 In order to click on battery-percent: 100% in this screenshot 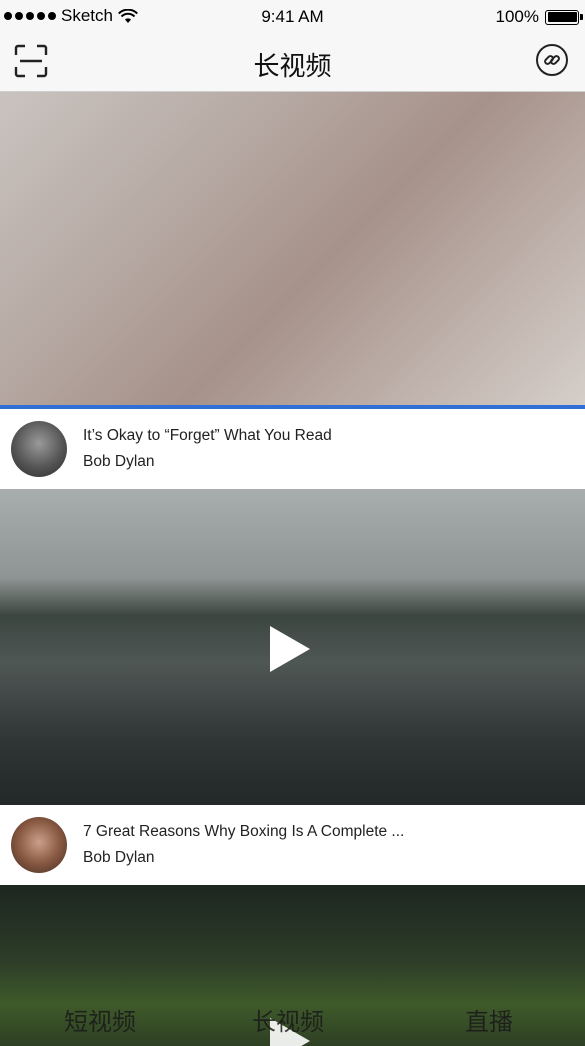, I will do `click(517, 16)`.